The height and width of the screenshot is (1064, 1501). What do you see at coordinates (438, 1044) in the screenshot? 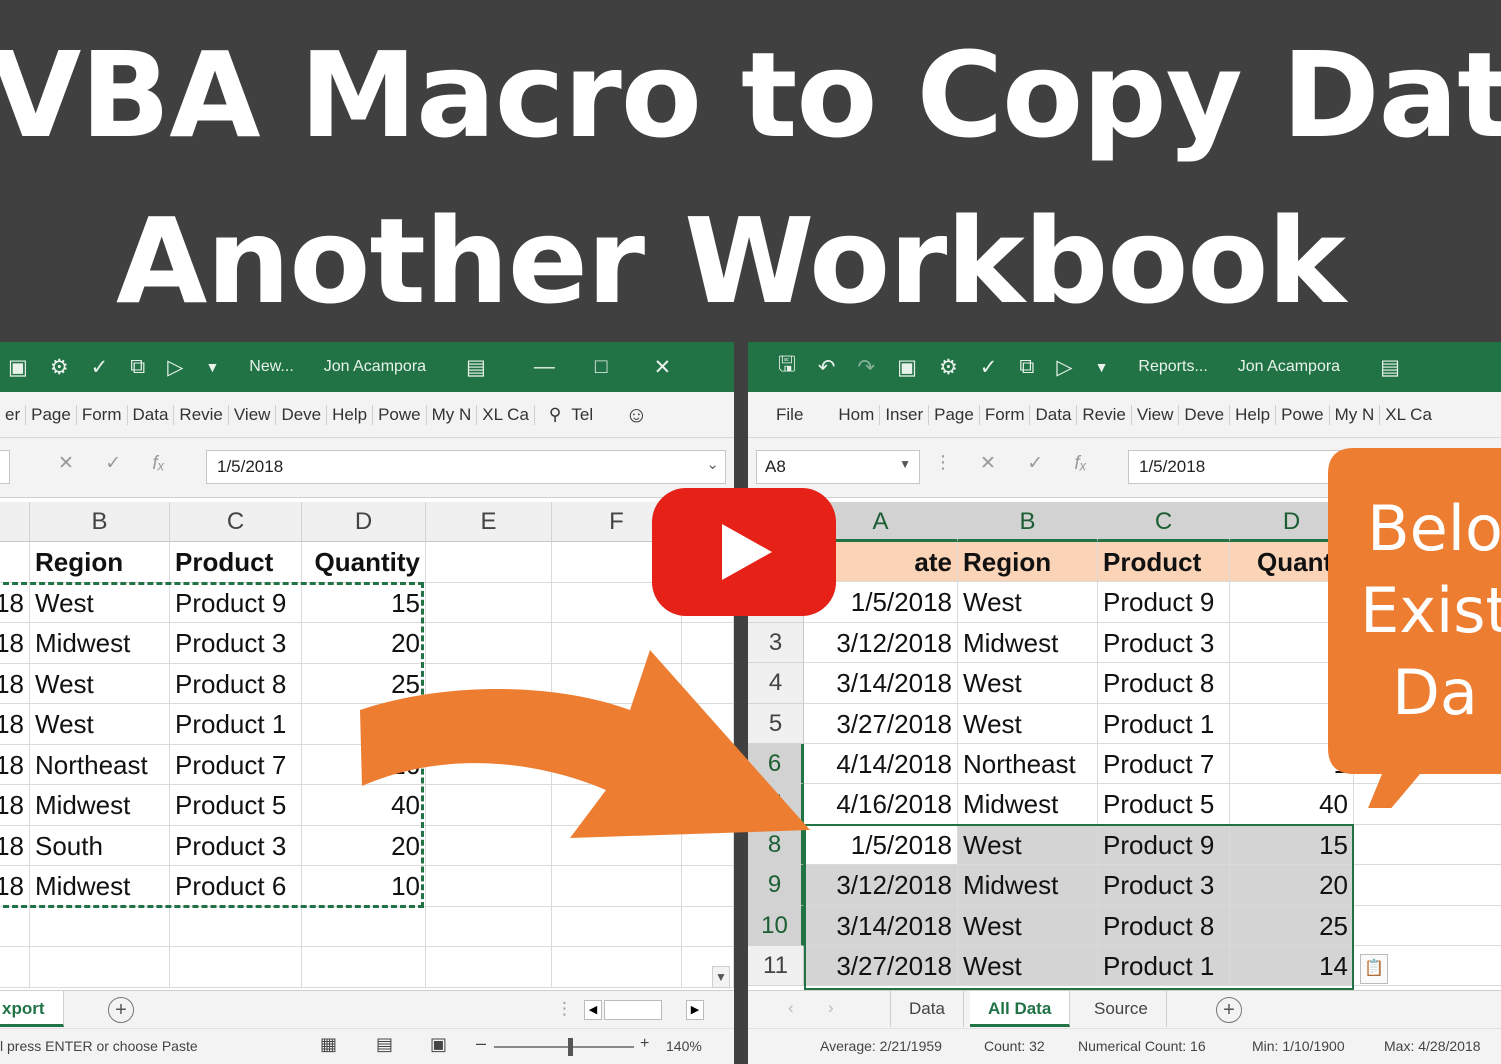
I see `page-break-icon: ▣` at bounding box center [438, 1044].